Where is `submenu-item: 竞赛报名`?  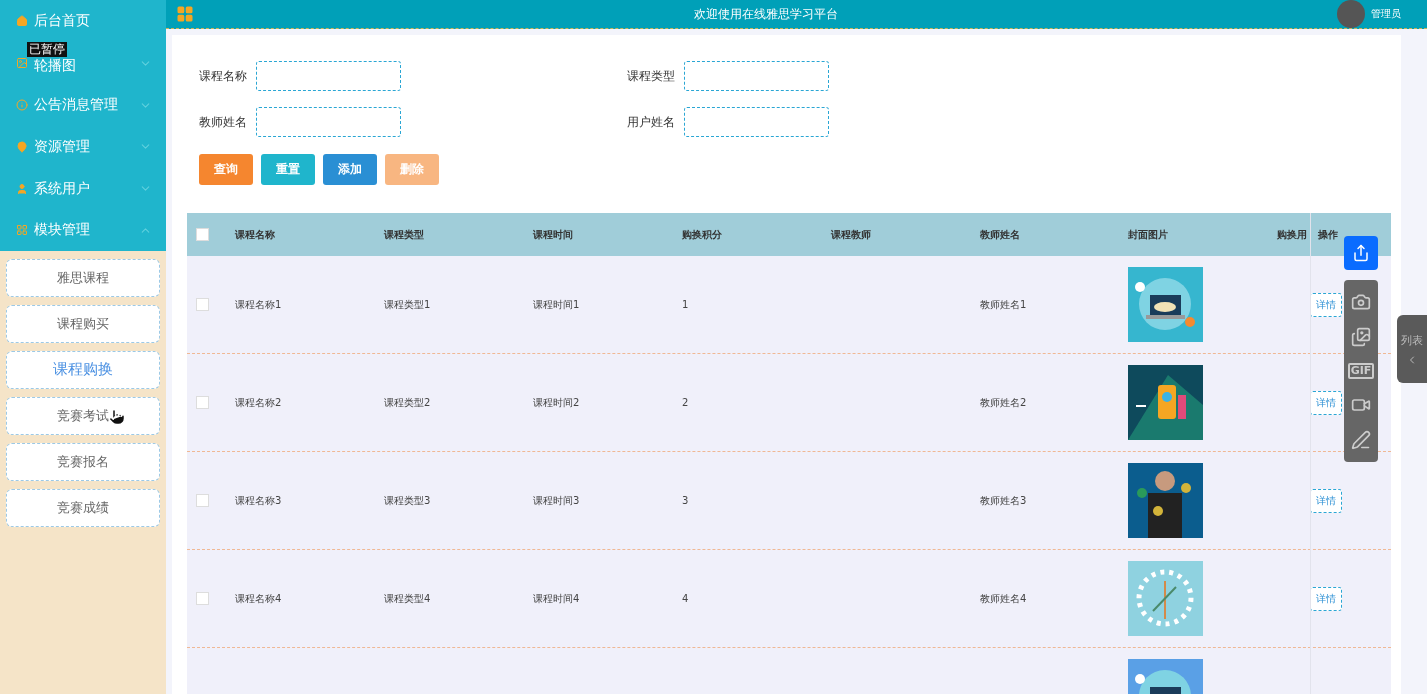 submenu-item: 竞赛报名 is located at coordinates (83, 461).